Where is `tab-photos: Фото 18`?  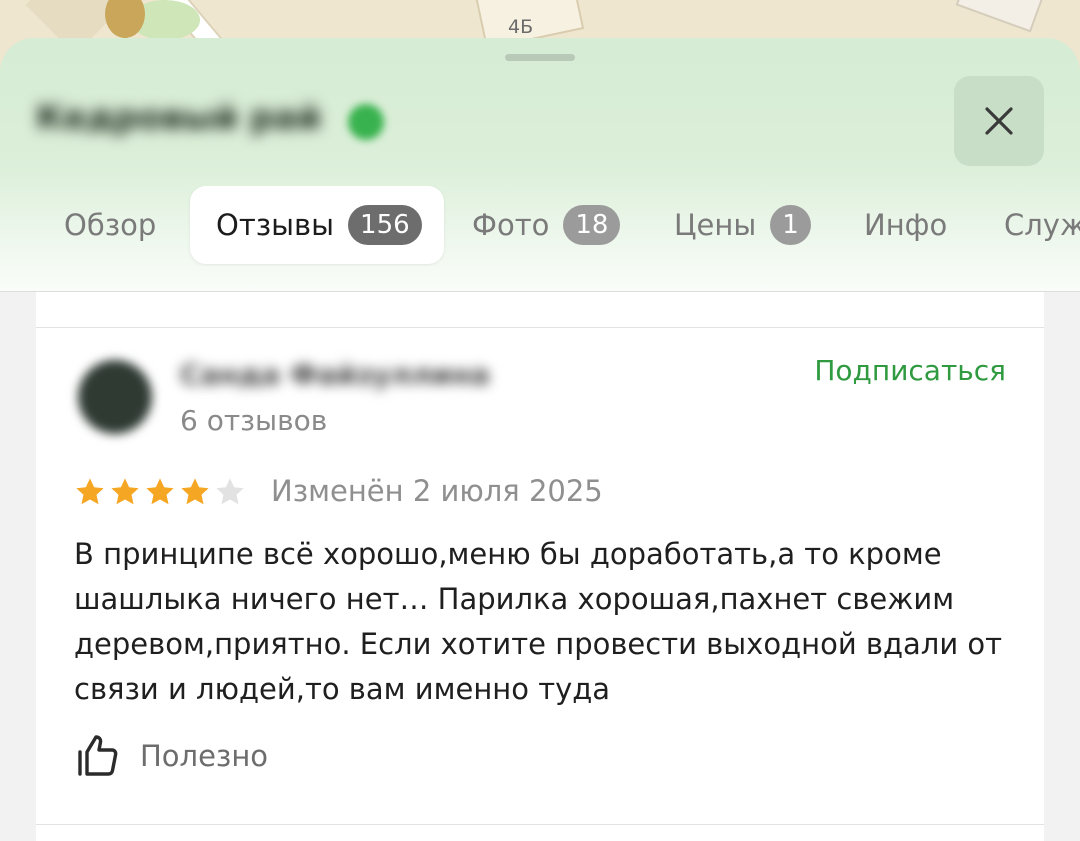 tab-photos: Фото 18 is located at coordinates (546, 225).